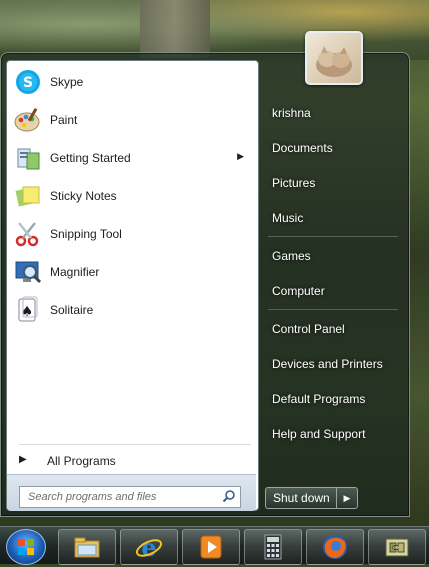 The height and width of the screenshot is (567, 429). Describe the element at coordinates (131, 234) in the screenshot. I see `program-snipping-tool: Snipping Tool` at that location.